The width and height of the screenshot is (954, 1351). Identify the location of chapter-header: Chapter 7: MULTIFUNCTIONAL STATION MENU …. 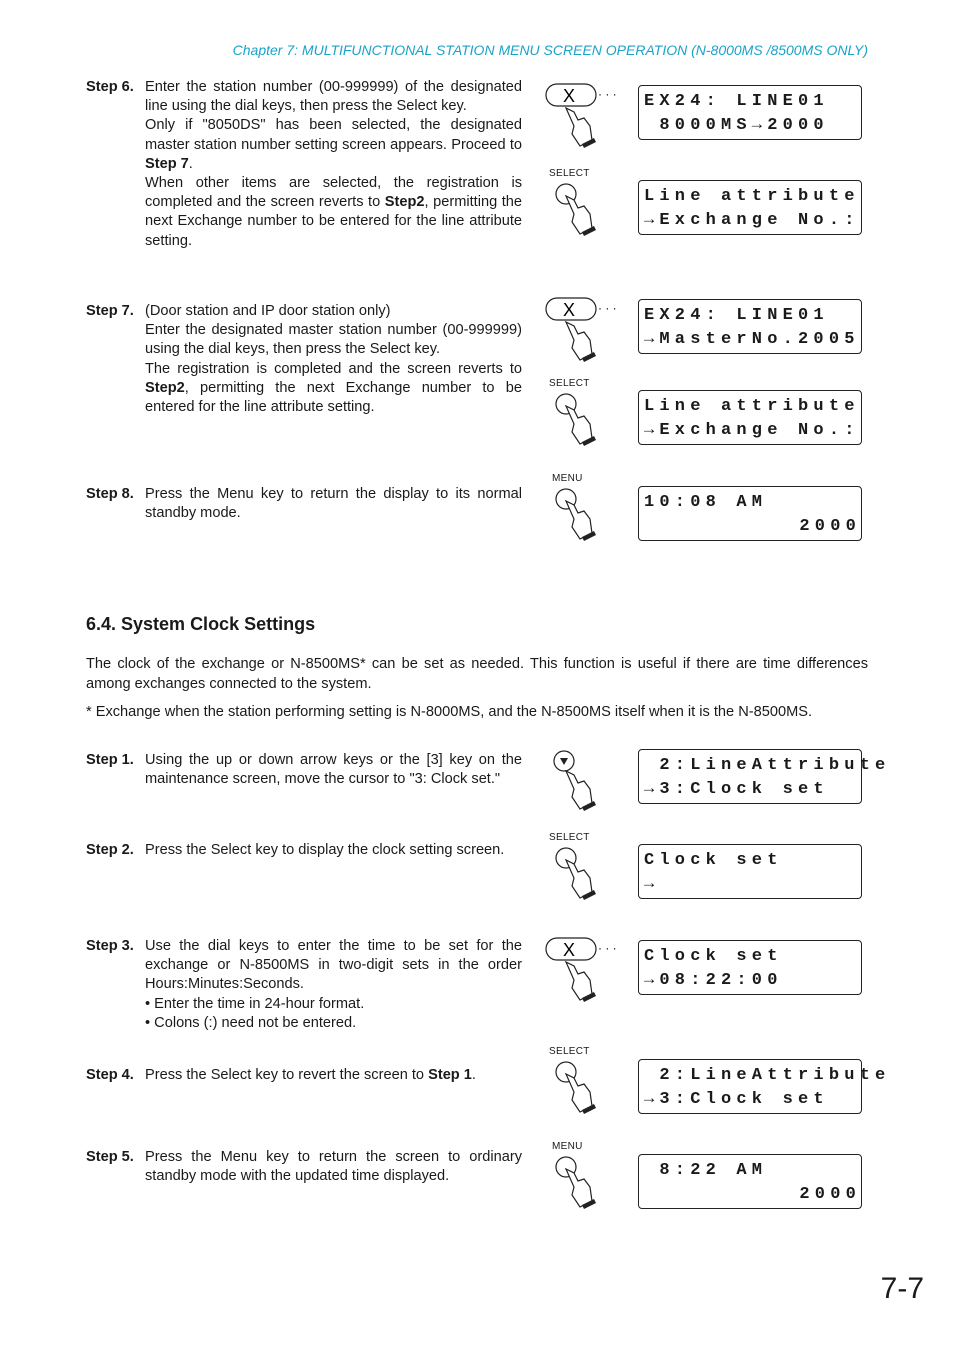
(550, 50).